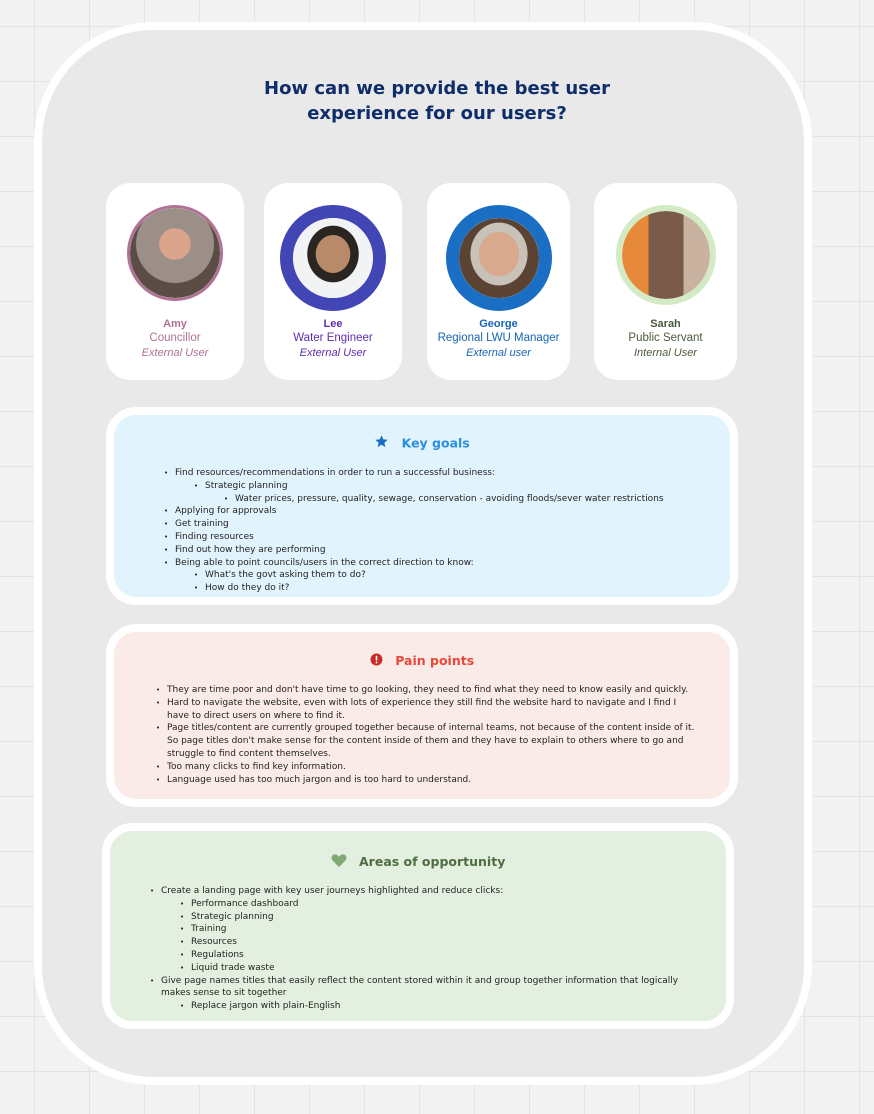  I want to click on avatar-george, so click(498, 258).